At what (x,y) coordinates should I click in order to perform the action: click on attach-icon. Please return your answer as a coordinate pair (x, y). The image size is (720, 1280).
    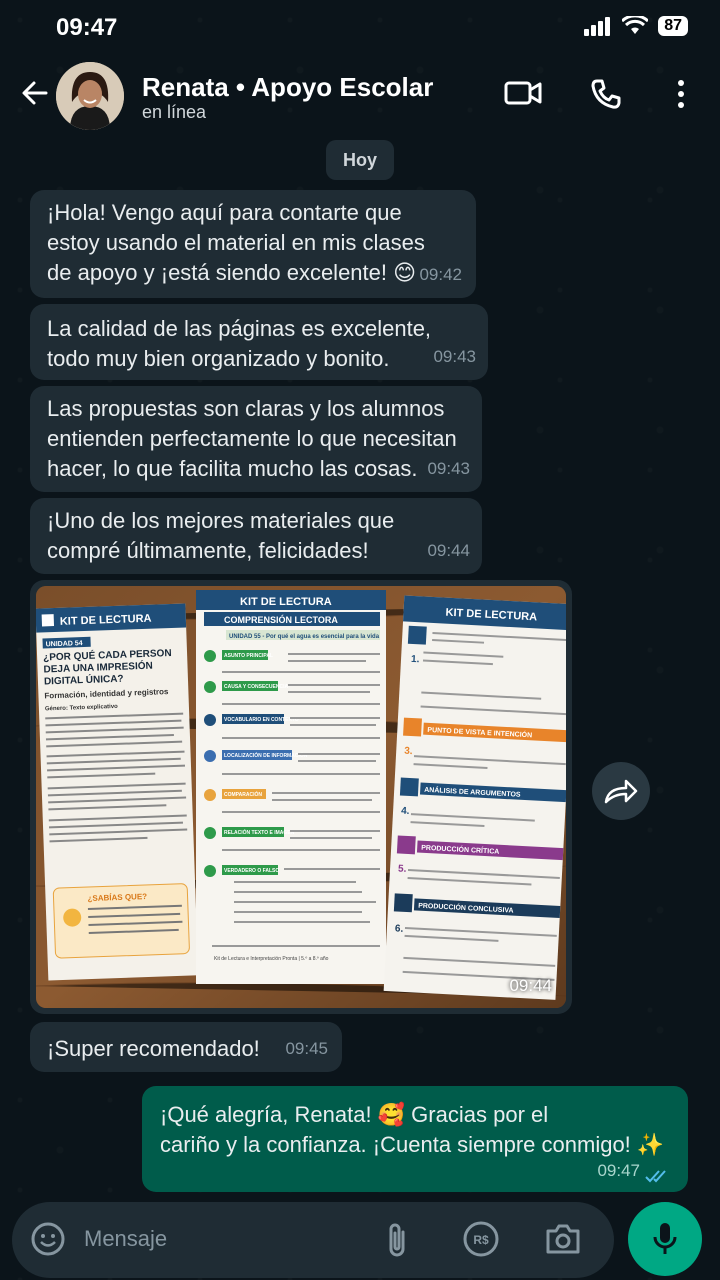
    Looking at the image, I should click on (397, 1240).